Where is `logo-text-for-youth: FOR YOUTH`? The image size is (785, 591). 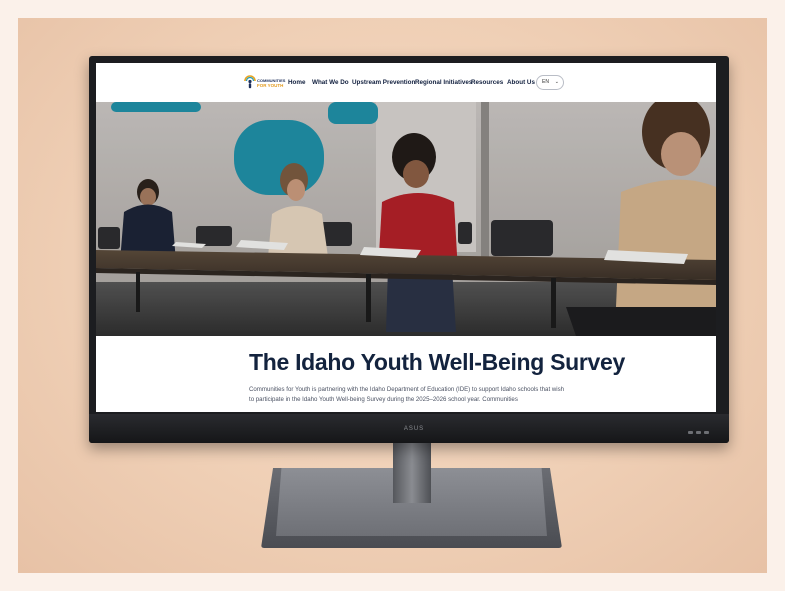
logo-text-for-youth: FOR YOUTH is located at coordinates (270, 85).